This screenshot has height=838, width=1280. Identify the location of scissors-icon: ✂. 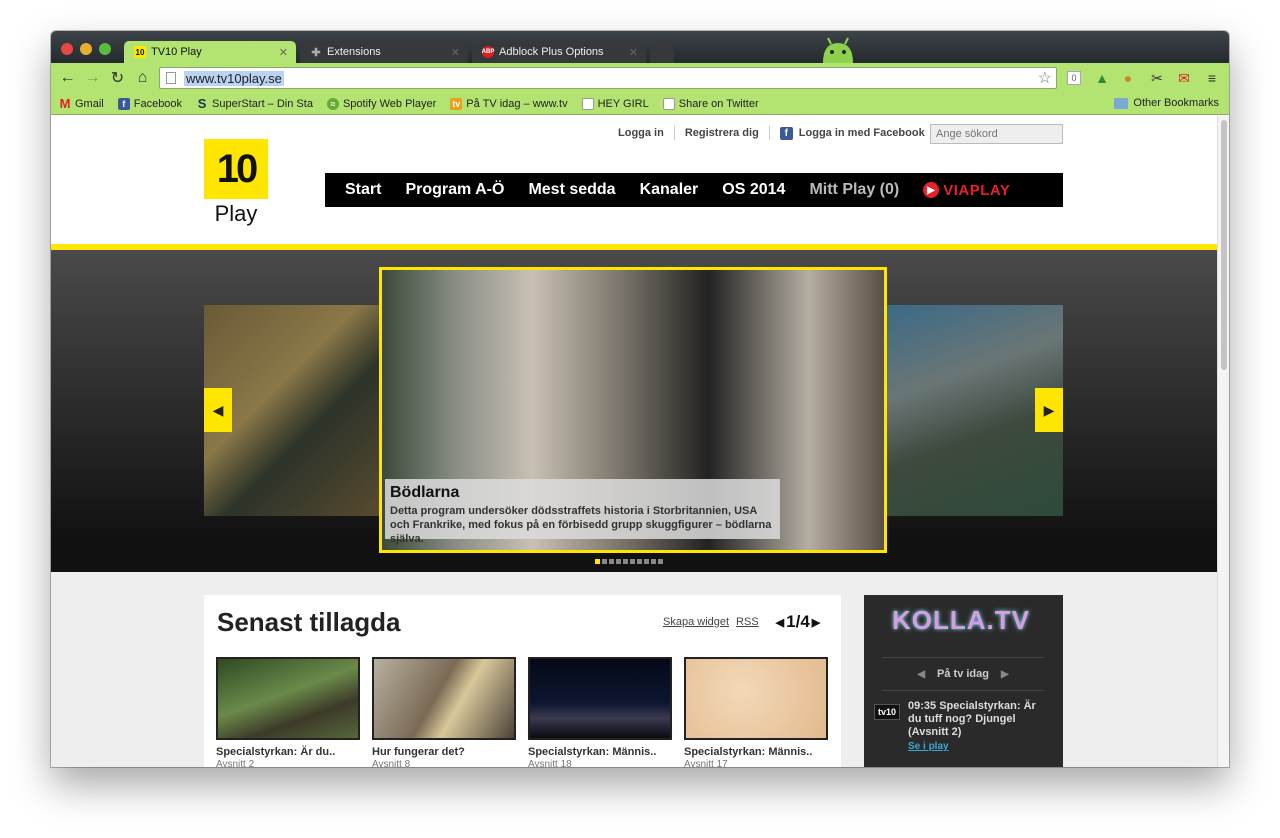
(1157, 78).